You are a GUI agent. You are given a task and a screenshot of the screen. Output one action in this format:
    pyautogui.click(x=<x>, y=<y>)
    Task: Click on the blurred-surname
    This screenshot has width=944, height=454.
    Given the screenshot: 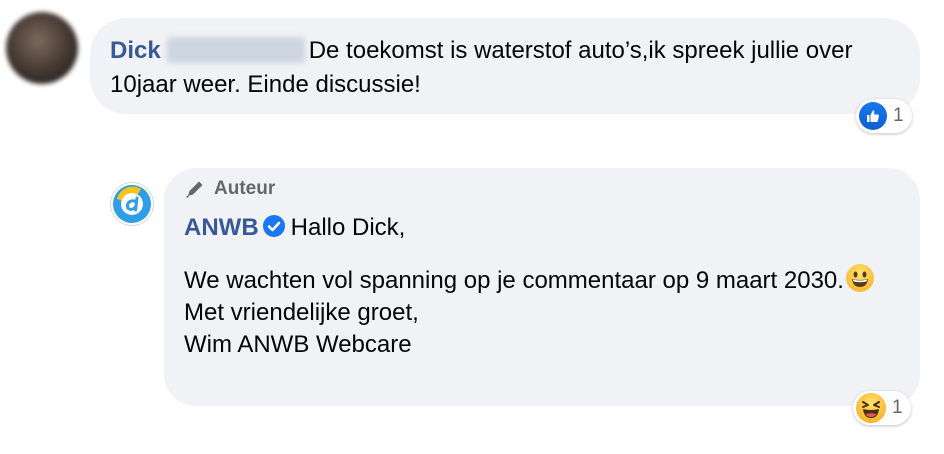 What is the action you would take?
    pyautogui.click(x=235, y=50)
    